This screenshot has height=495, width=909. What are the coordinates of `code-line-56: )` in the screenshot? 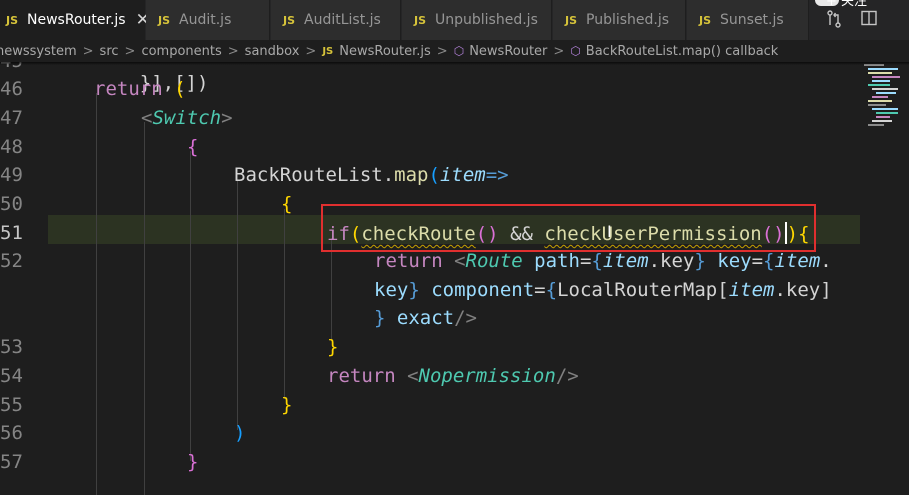 It's located at (239, 433).